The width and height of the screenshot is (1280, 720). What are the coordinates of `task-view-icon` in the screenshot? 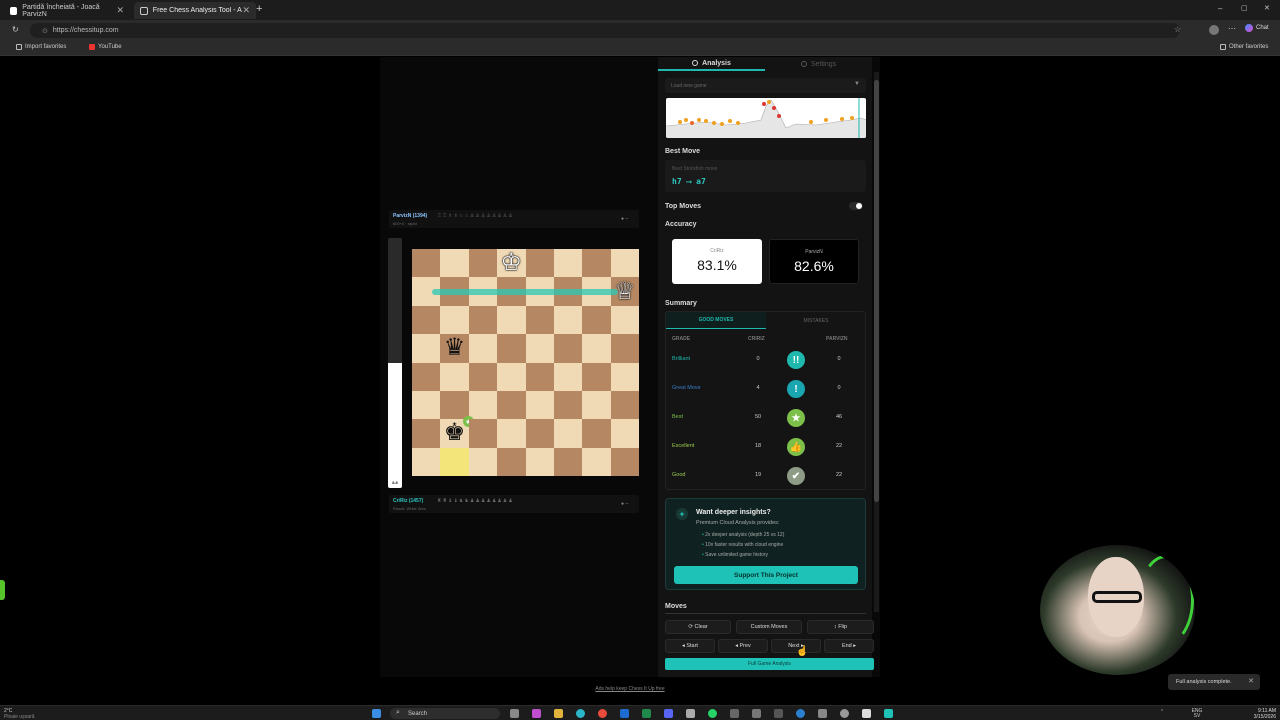 It's located at (514, 713).